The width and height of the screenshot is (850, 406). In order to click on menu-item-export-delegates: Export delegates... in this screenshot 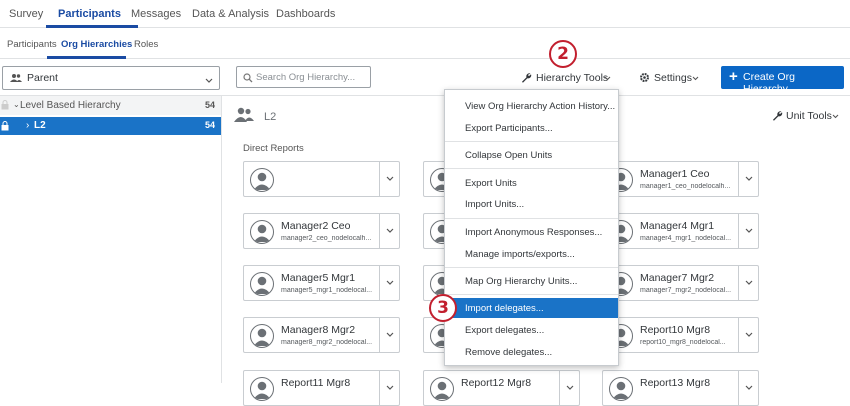, I will do `click(531, 330)`.